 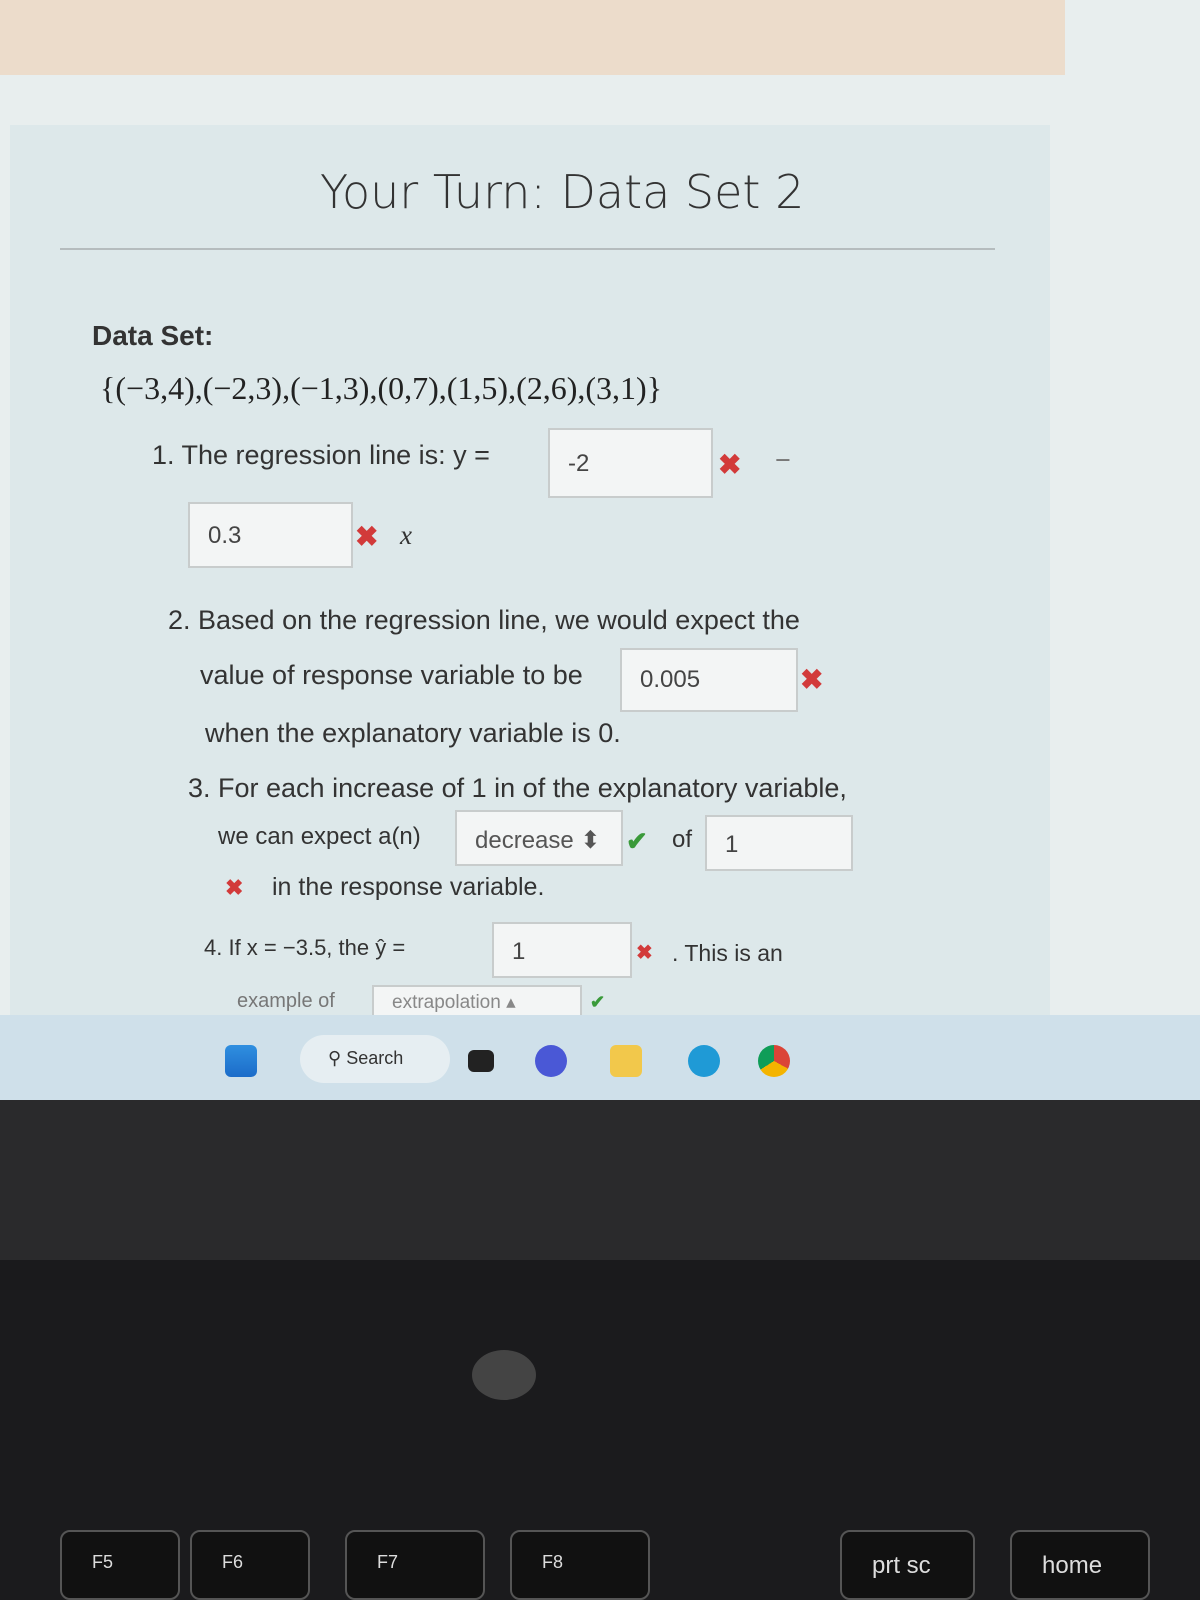 What do you see at coordinates (1080, 1565) in the screenshot?
I see `key-home: home` at bounding box center [1080, 1565].